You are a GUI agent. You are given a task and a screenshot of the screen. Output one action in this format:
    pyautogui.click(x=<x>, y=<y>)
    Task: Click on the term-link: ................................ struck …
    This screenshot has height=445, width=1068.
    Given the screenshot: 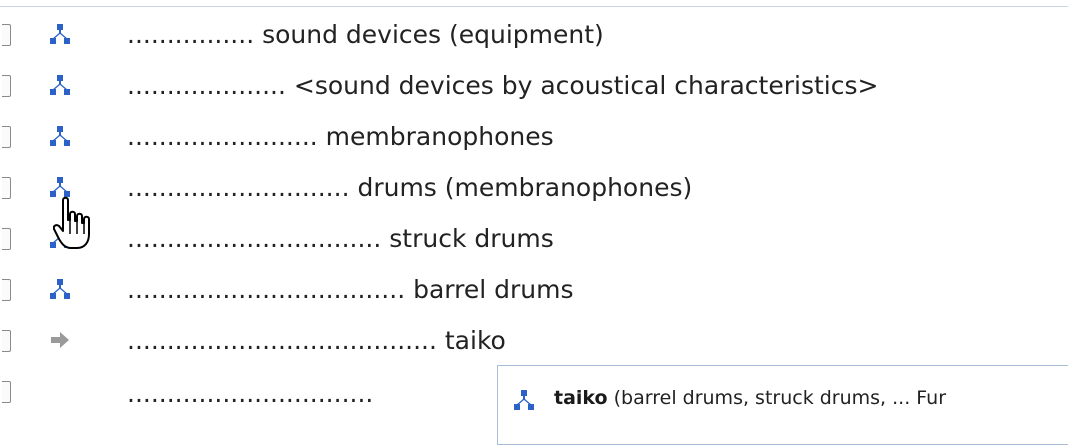 What is the action you would take?
    pyautogui.click(x=340, y=239)
    